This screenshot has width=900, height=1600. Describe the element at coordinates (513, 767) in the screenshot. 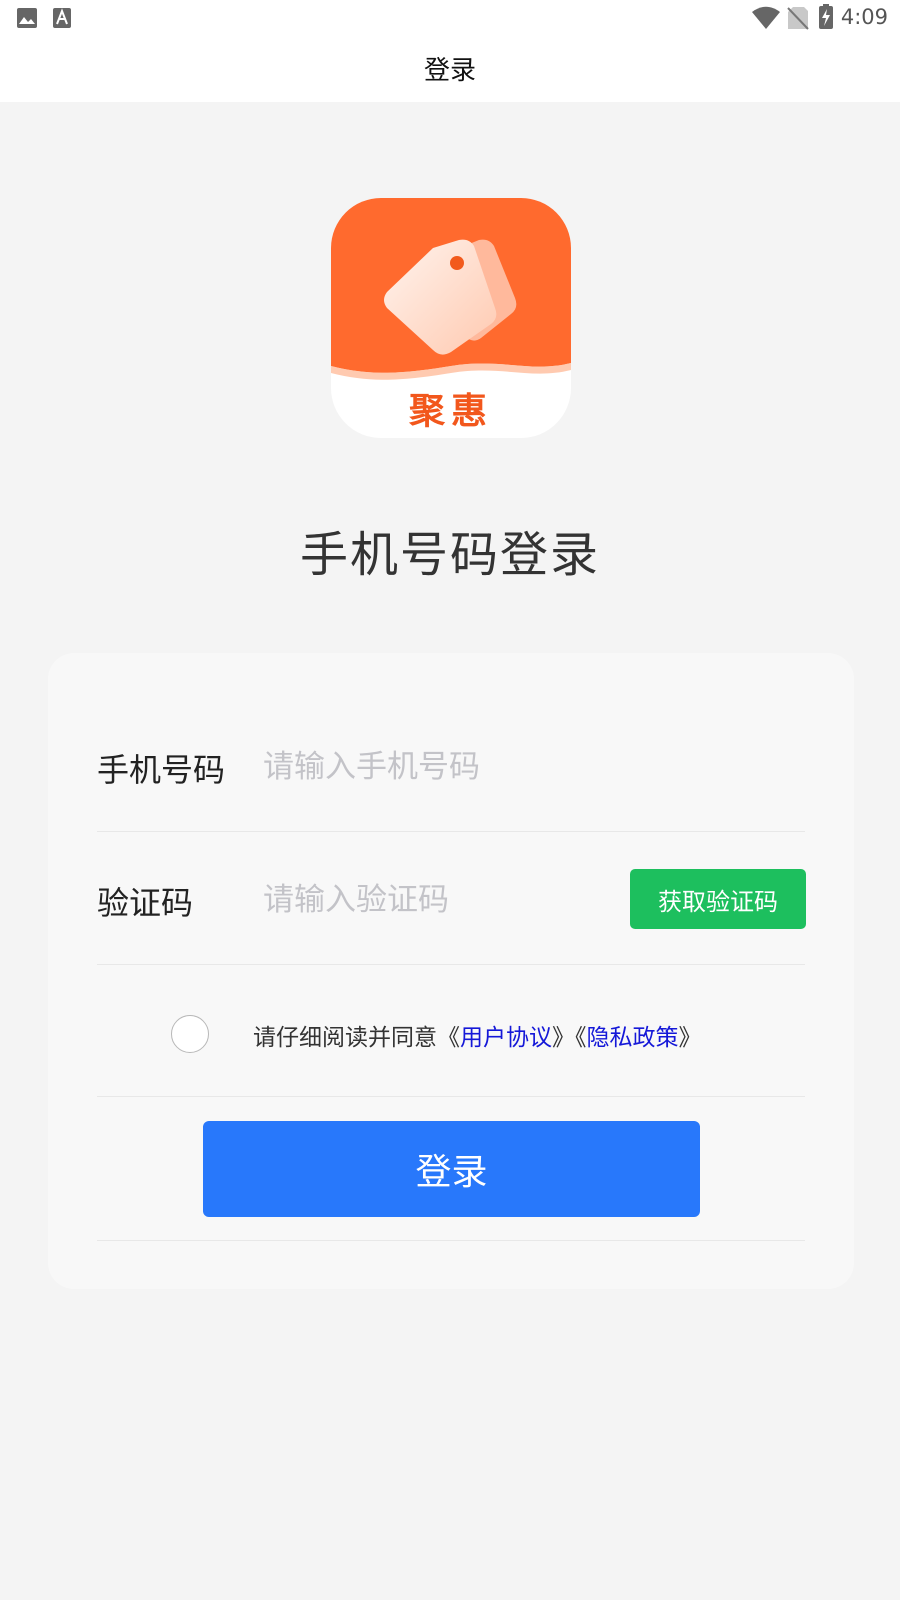

I see `phone-input` at that location.